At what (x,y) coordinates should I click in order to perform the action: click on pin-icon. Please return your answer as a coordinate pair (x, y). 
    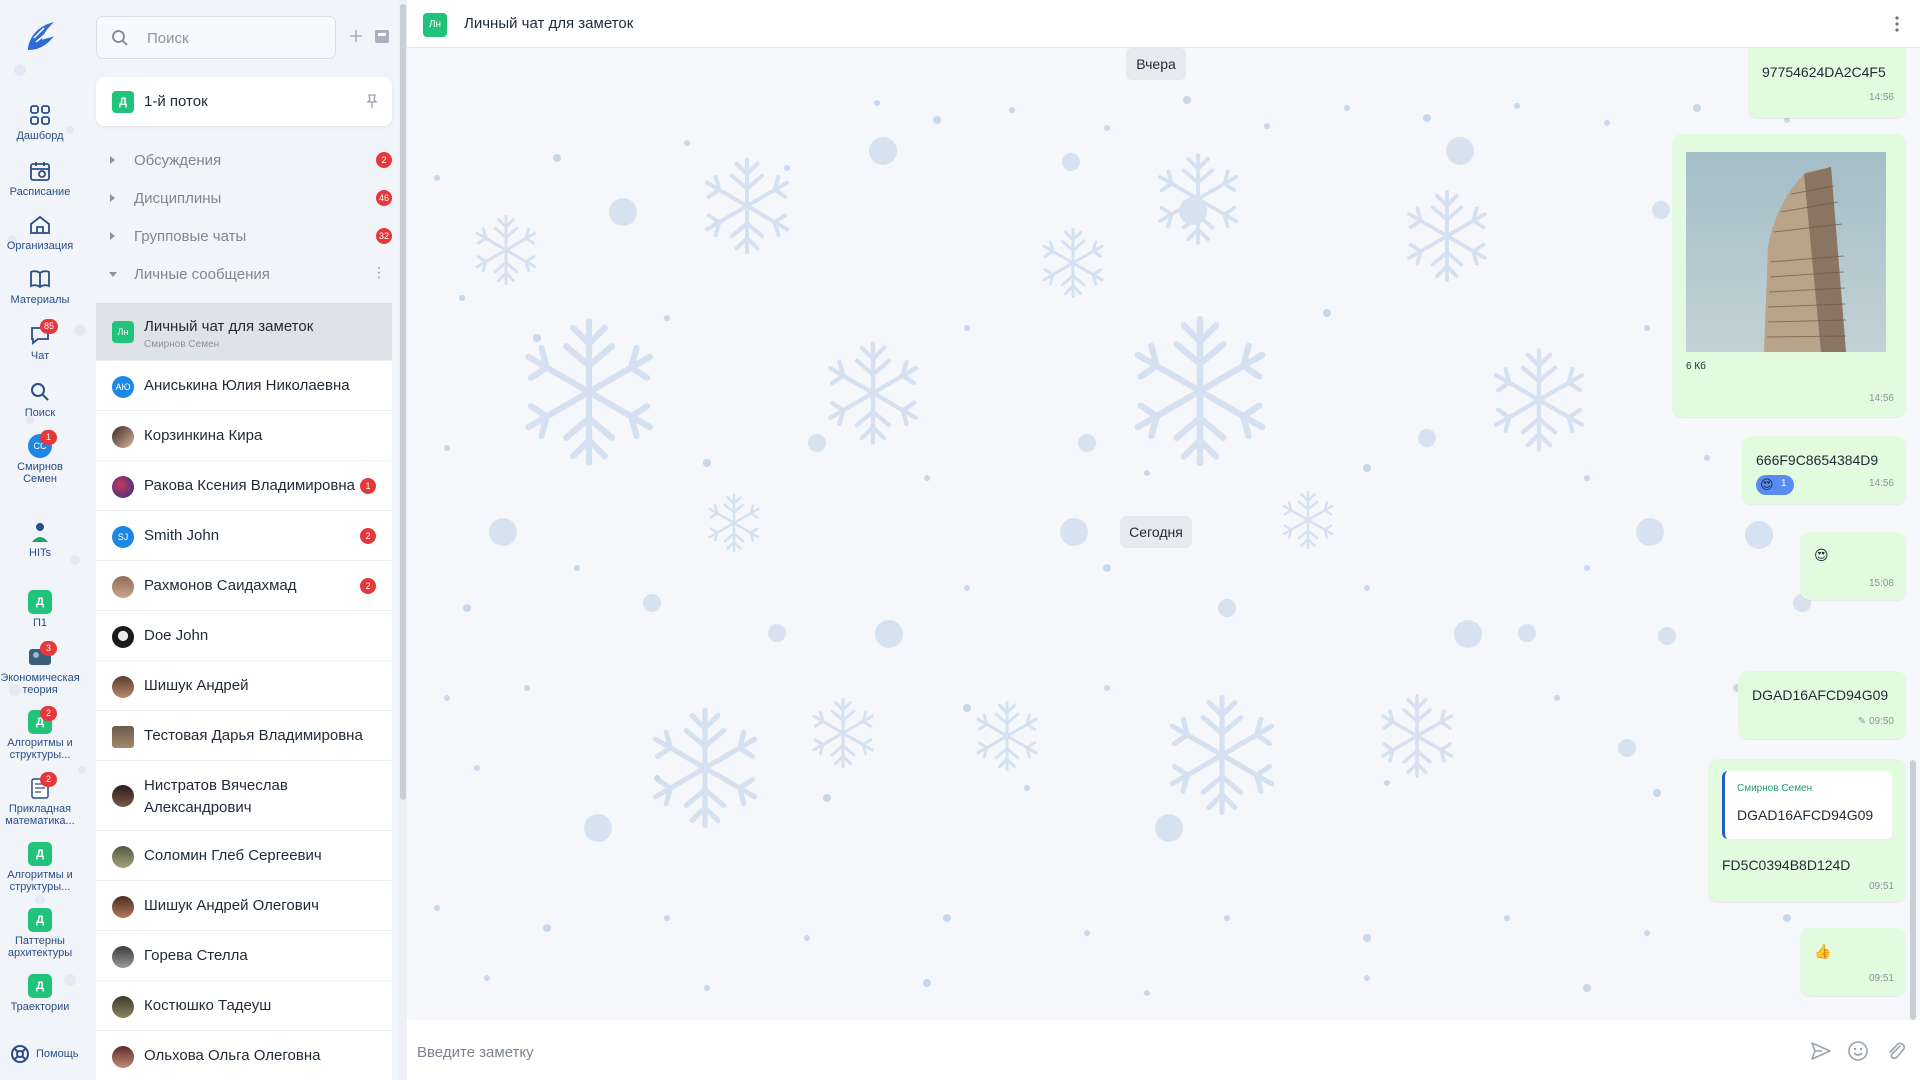
    Looking at the image, I should click on (372, 101).